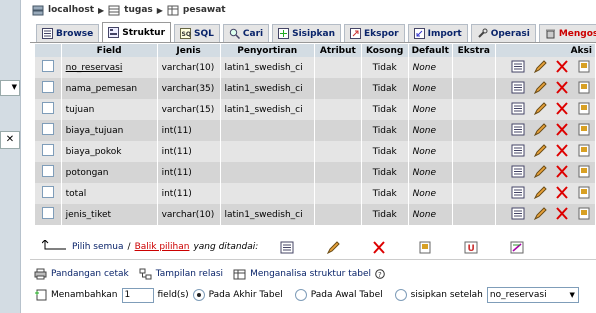 The width and height of the screenshot is (596, 313). I want to click on field-name: tujuan, so click(109, 109).